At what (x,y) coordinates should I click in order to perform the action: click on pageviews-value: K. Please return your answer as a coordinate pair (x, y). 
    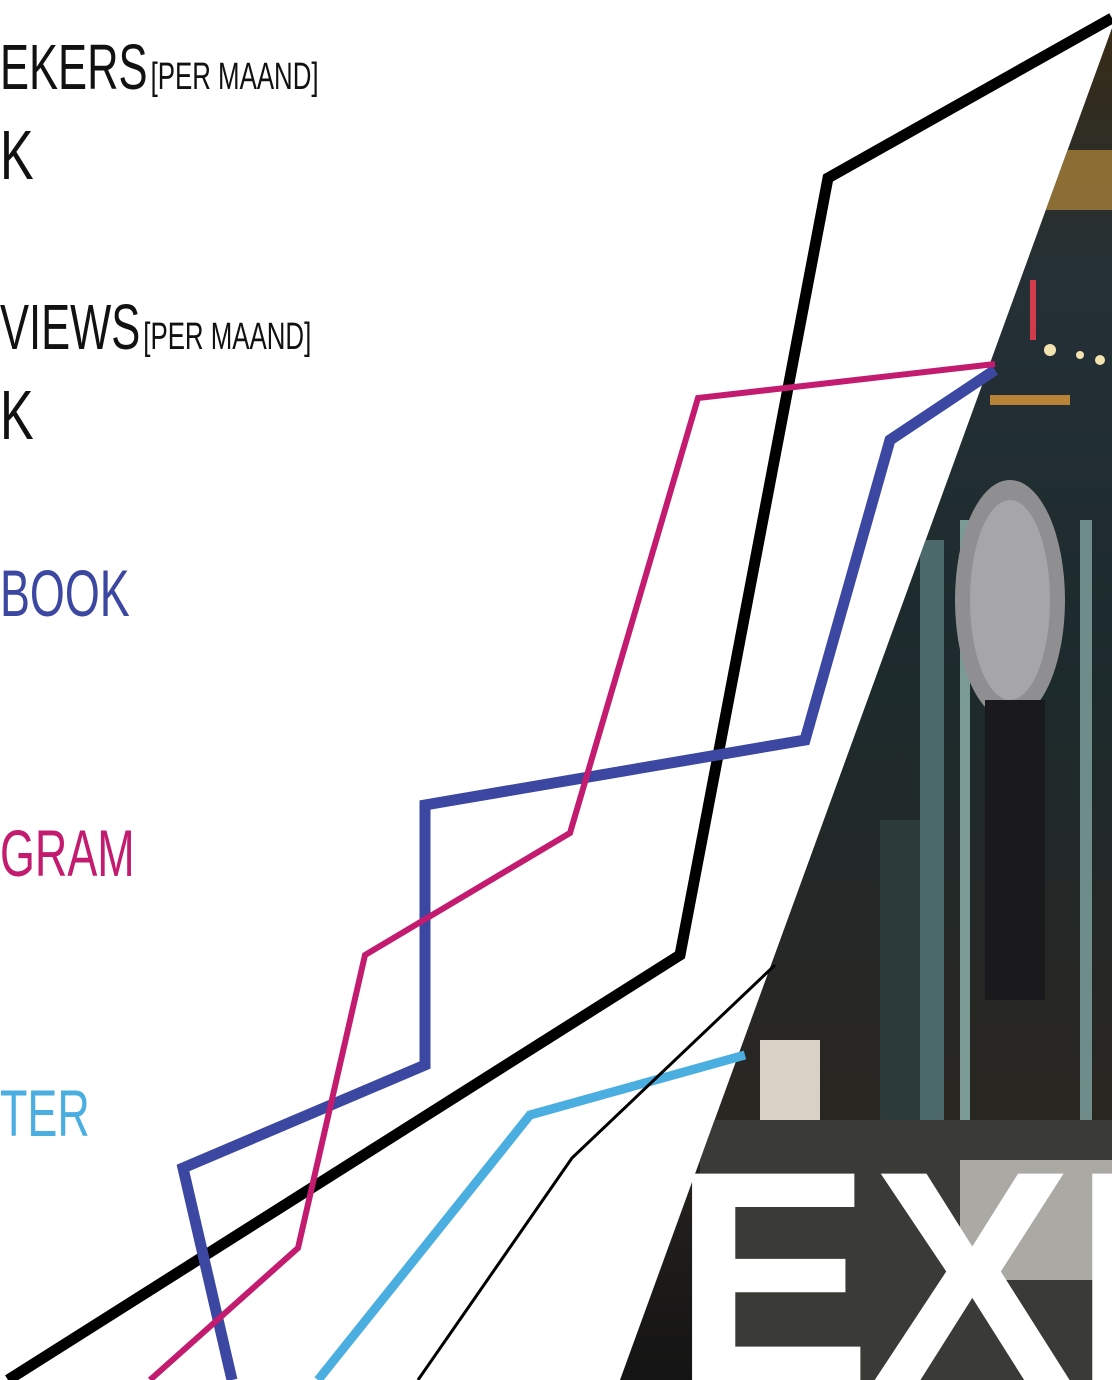
    Looking at the image, I should click on (17, 415).